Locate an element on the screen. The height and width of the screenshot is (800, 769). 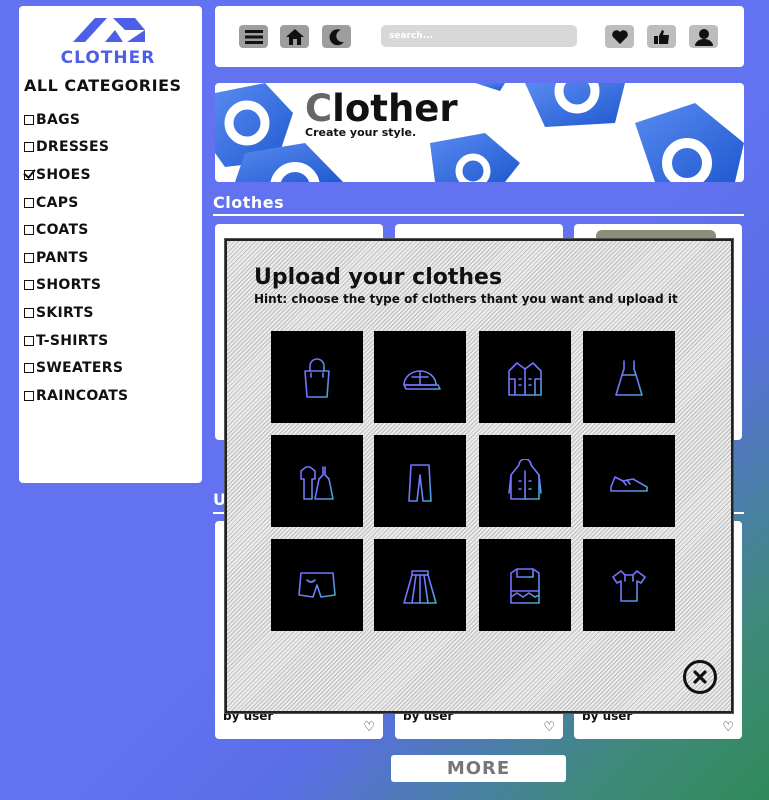
moon-icon is located at coordinates (336, 36).